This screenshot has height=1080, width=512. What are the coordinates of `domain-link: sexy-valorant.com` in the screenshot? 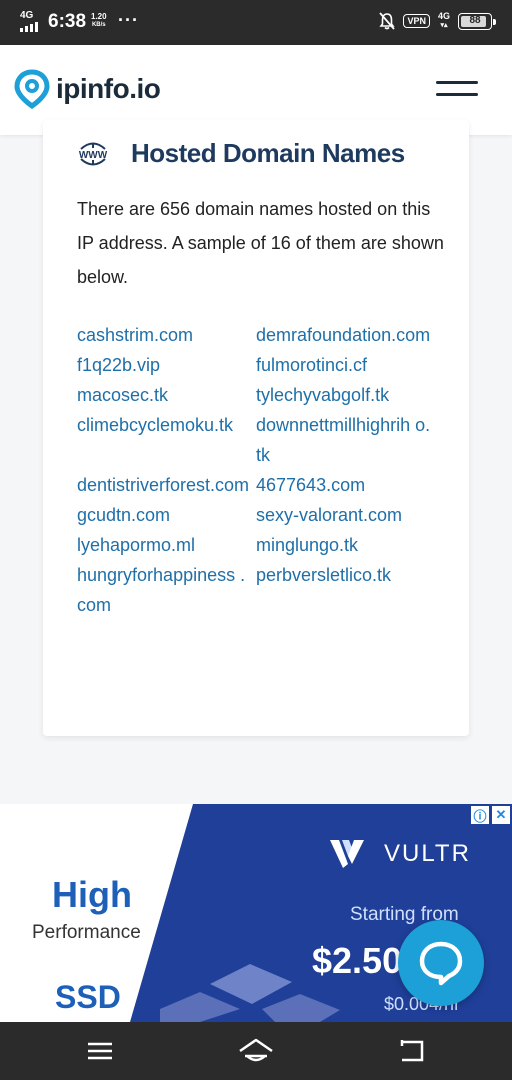 It's located at (345, 515).